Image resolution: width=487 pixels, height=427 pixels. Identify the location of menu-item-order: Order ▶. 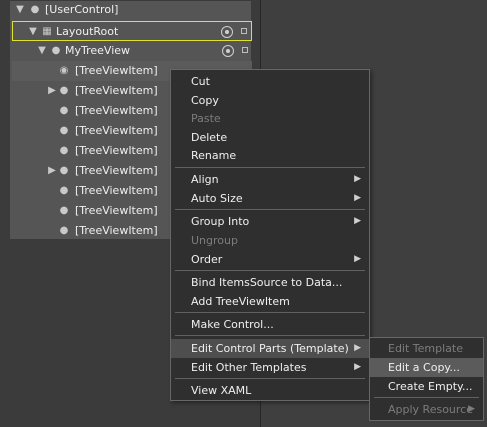
(270, 259).